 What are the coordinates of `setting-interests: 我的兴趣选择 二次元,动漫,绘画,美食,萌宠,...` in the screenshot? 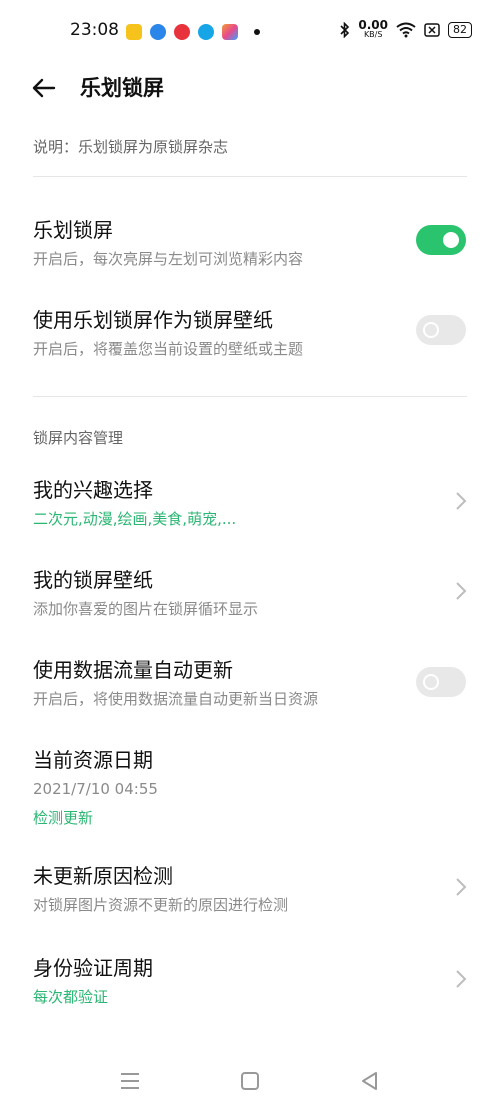 It's located at (250, 505).